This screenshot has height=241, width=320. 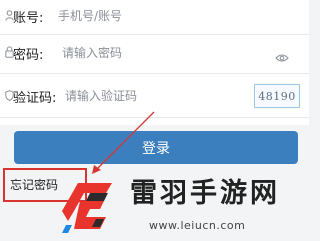 I want to click on captcha-image: 48190, so click(x=277, y=96).